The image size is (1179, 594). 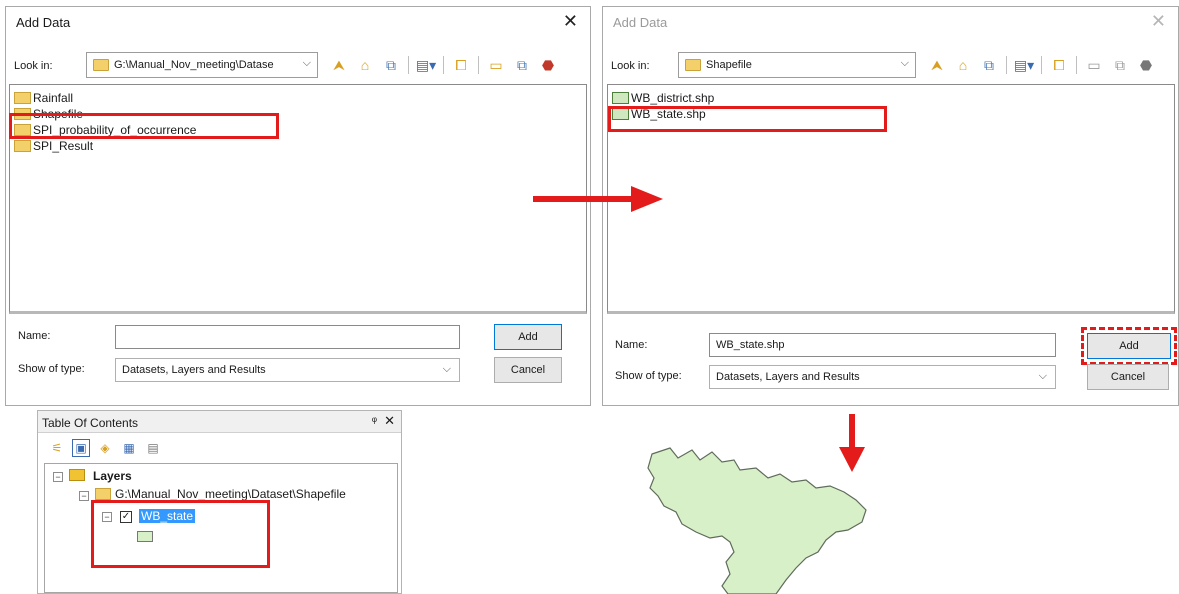 I want to click on list-by-drawing-order-icon: ⚟, so click(x=57, y=448).